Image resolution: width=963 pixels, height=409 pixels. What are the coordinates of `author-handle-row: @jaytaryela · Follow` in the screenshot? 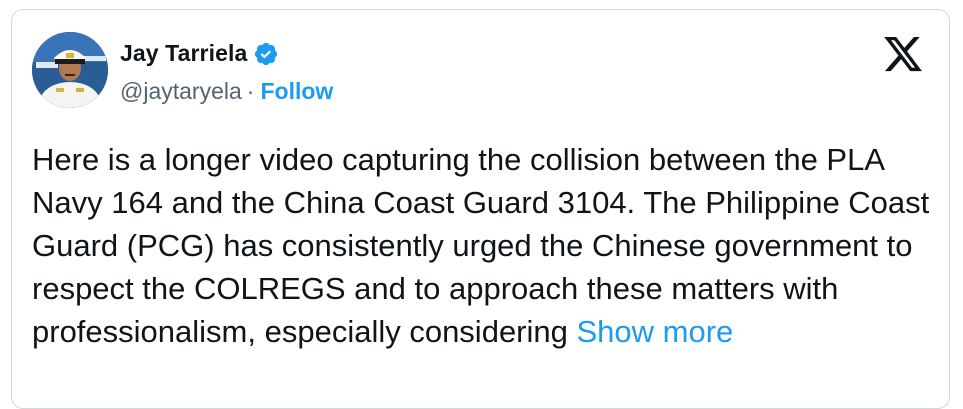 It's located at (226, 91).